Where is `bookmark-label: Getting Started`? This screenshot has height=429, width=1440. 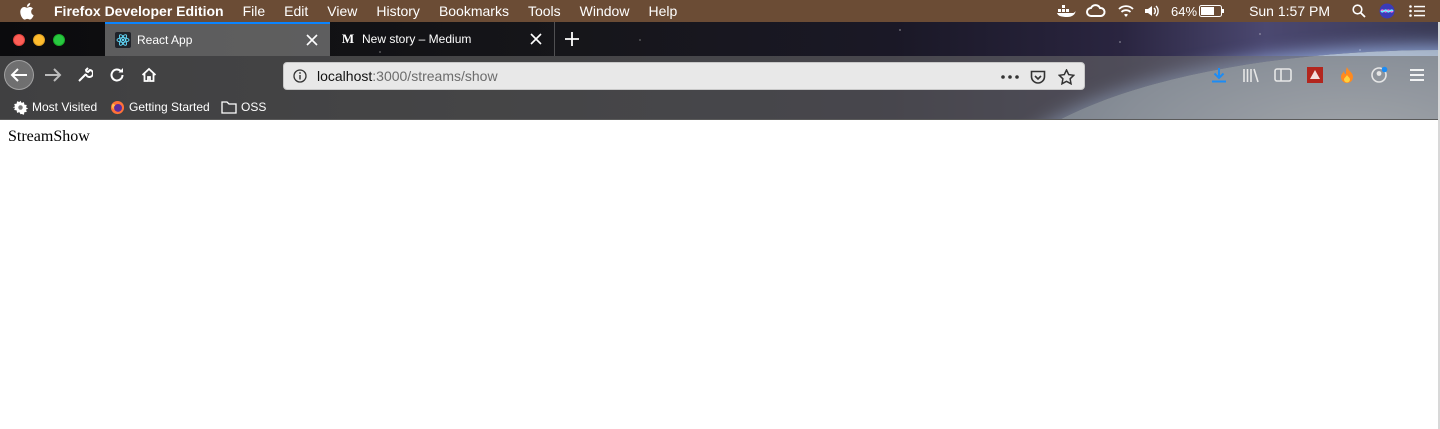 bookmark-label: Getting Started is located at coordinates (169, 107).